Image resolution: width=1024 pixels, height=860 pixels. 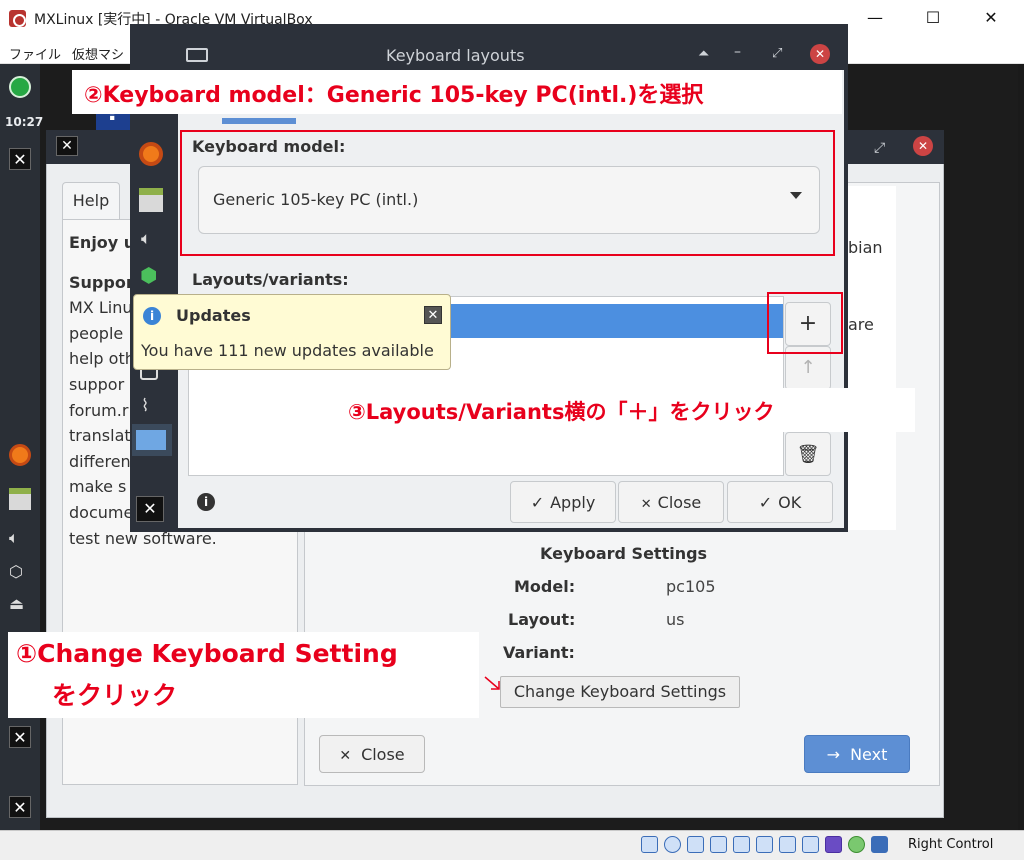 What do you see at coordinates (790, 502) in the screenshot?
I see `ok-button-label: OK` at bounding box center [790, 502].